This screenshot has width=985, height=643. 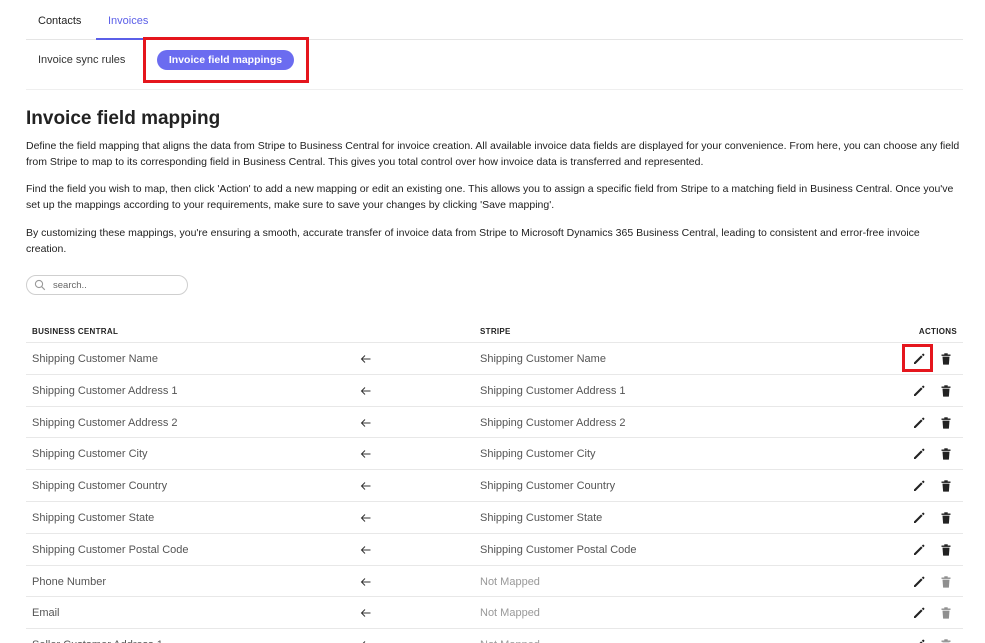 I want to click on stripe-field: Shipping Customer Postal Code, so click(x=558, y=549).